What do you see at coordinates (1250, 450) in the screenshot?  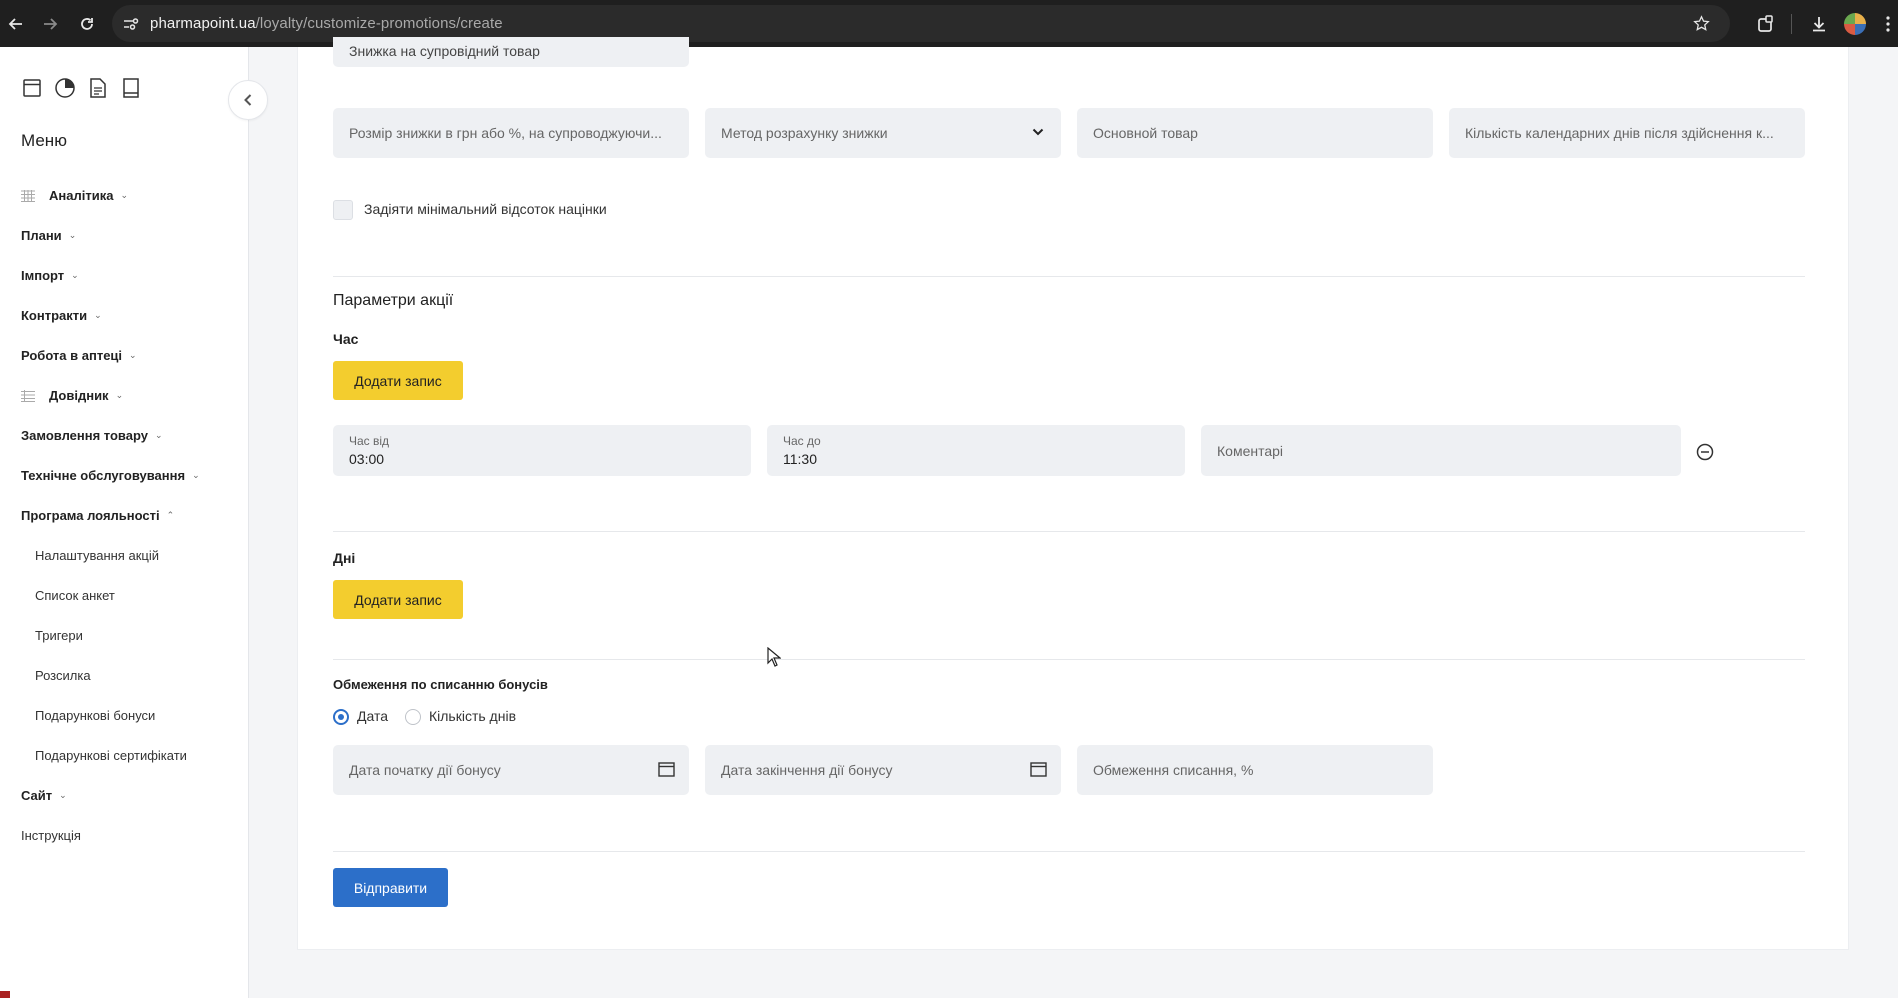 I see `comments-placeholder: Коментарі` at bounding box center [1250, 450].